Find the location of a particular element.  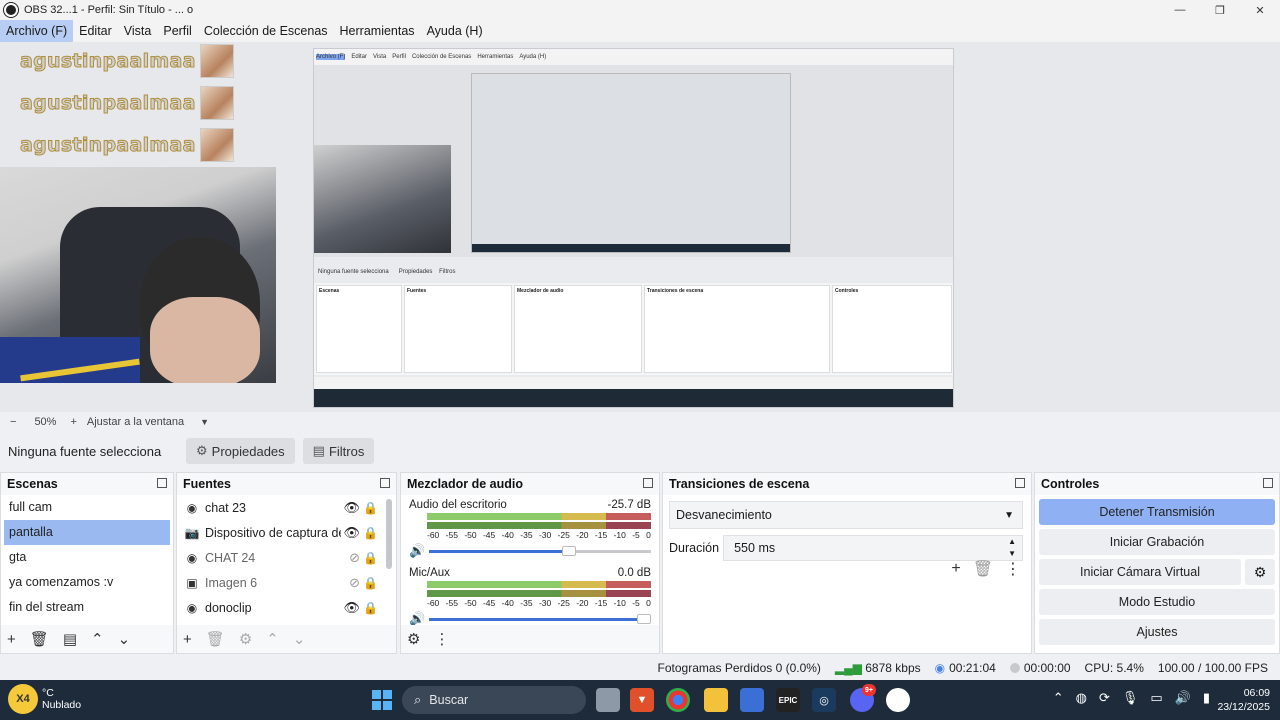

speaker-icon: 🔊 is located at coordinates (417, 551).